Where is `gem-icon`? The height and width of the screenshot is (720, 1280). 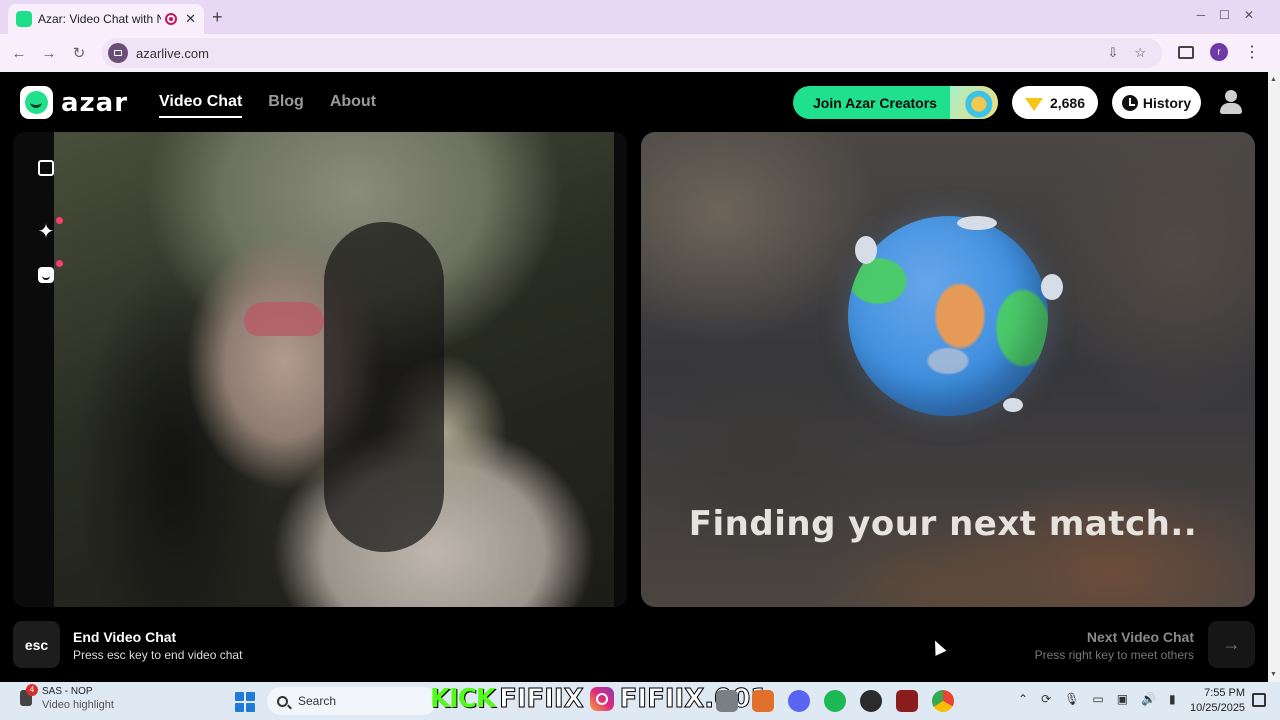
gem-icon is located at coordinates (1033, 104).